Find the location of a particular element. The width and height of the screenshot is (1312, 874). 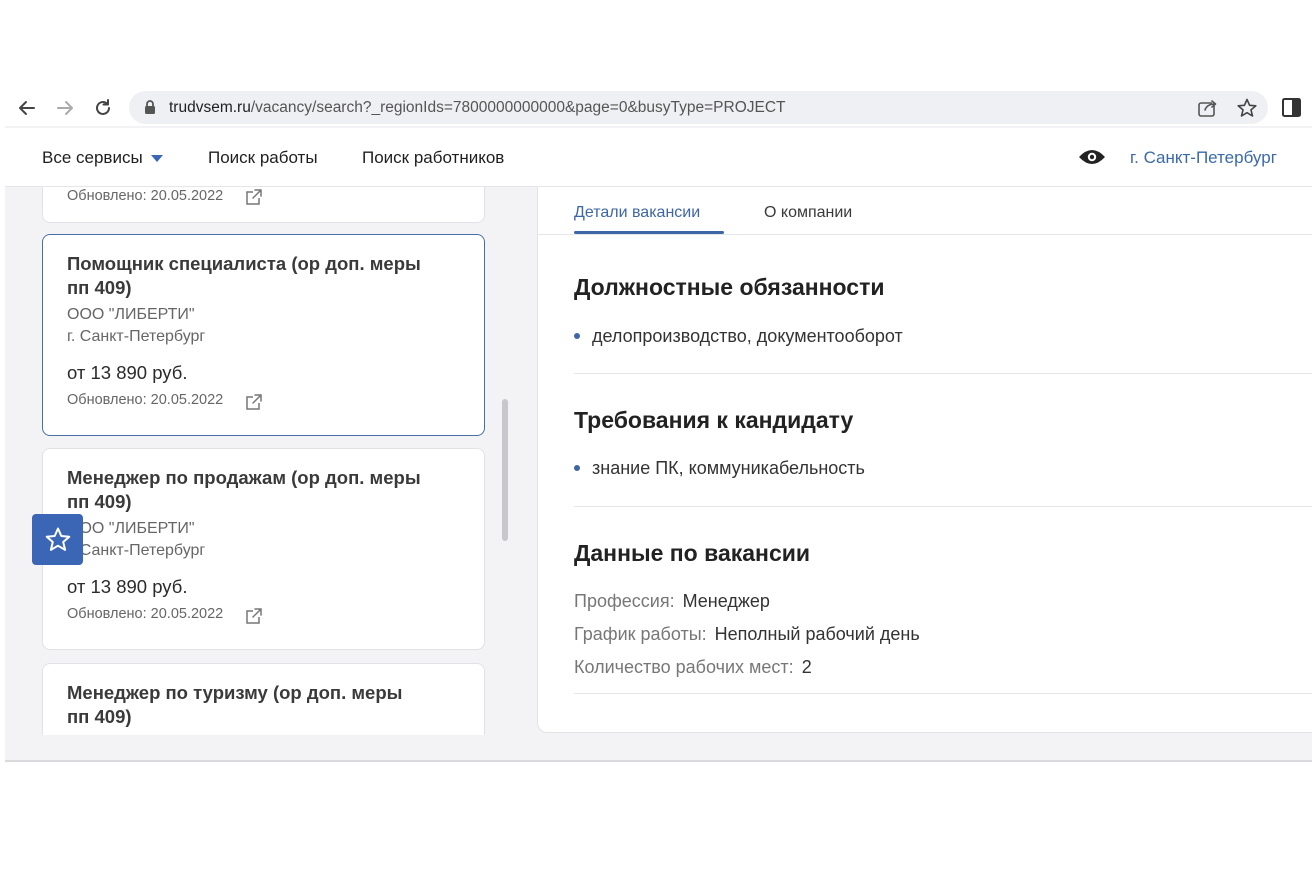

nav-job-search: Поиск работы is located at coordinates (263, 158).